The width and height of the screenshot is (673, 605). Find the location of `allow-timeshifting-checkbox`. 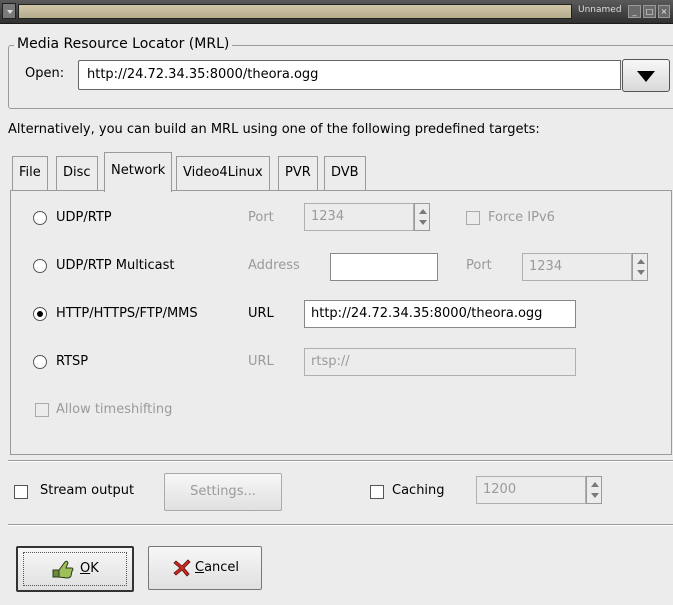

allow-timeshifting-checkbox is located at coordinates (42, 410).